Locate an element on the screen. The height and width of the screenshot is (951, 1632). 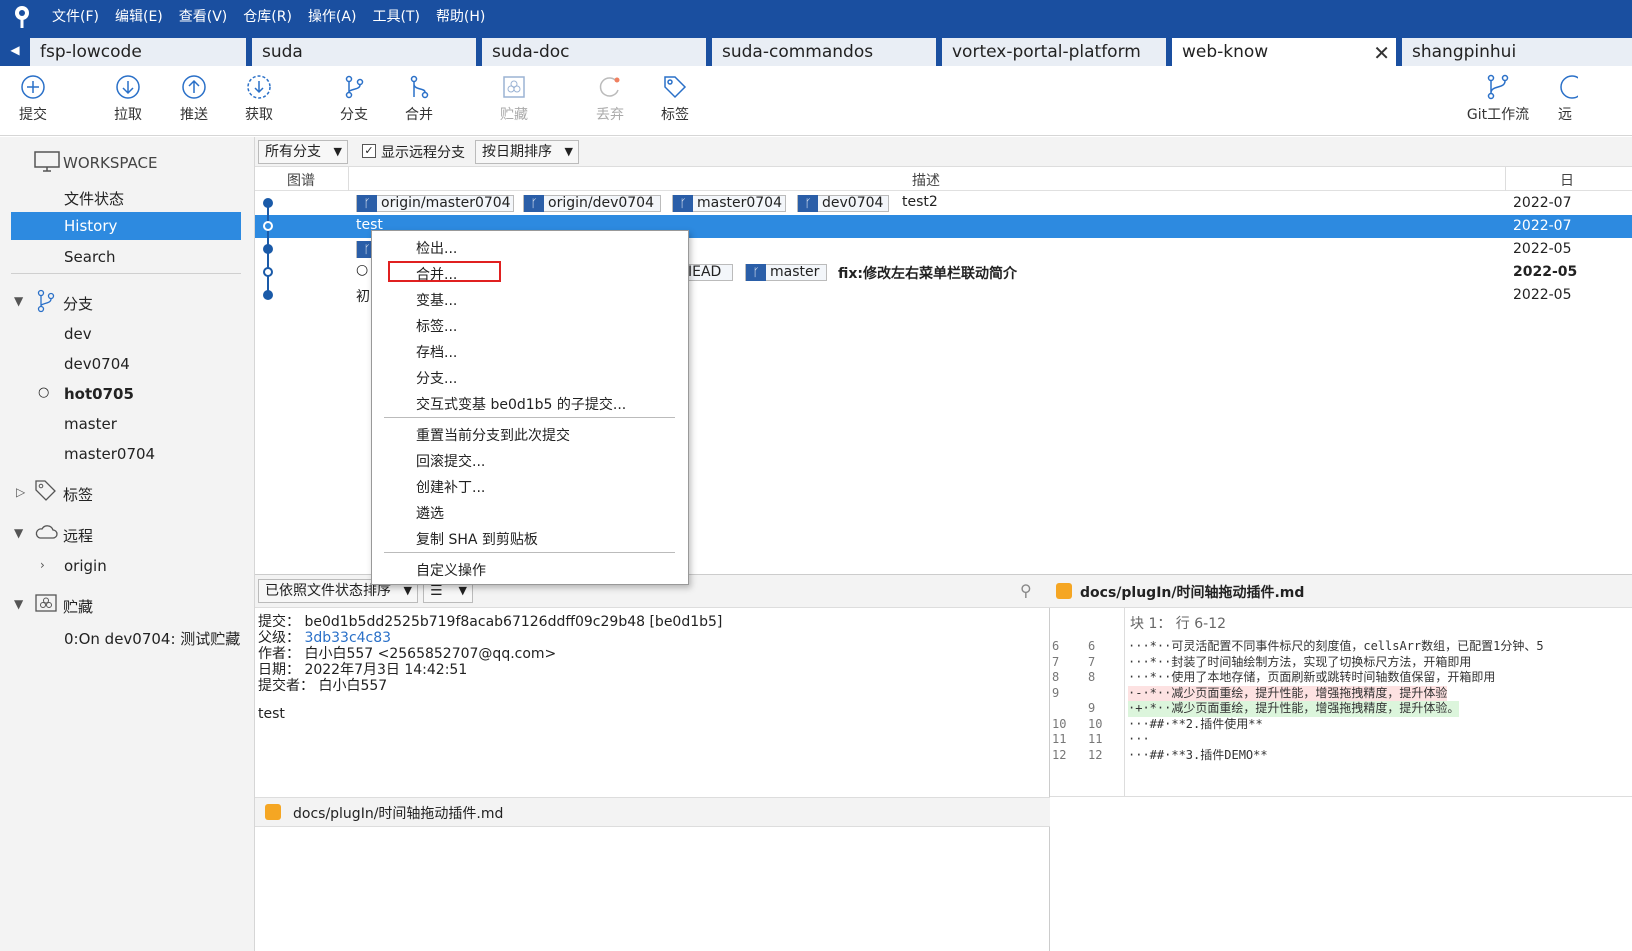
stash-button: 贮藏 is located at coordinates (514, 99).